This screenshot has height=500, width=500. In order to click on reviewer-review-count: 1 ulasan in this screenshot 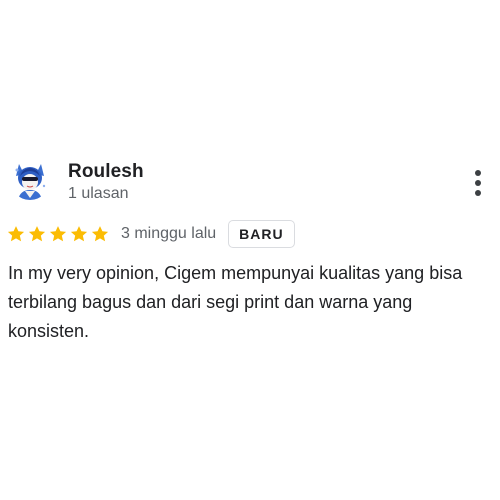, I will do `click(98, 193)`.